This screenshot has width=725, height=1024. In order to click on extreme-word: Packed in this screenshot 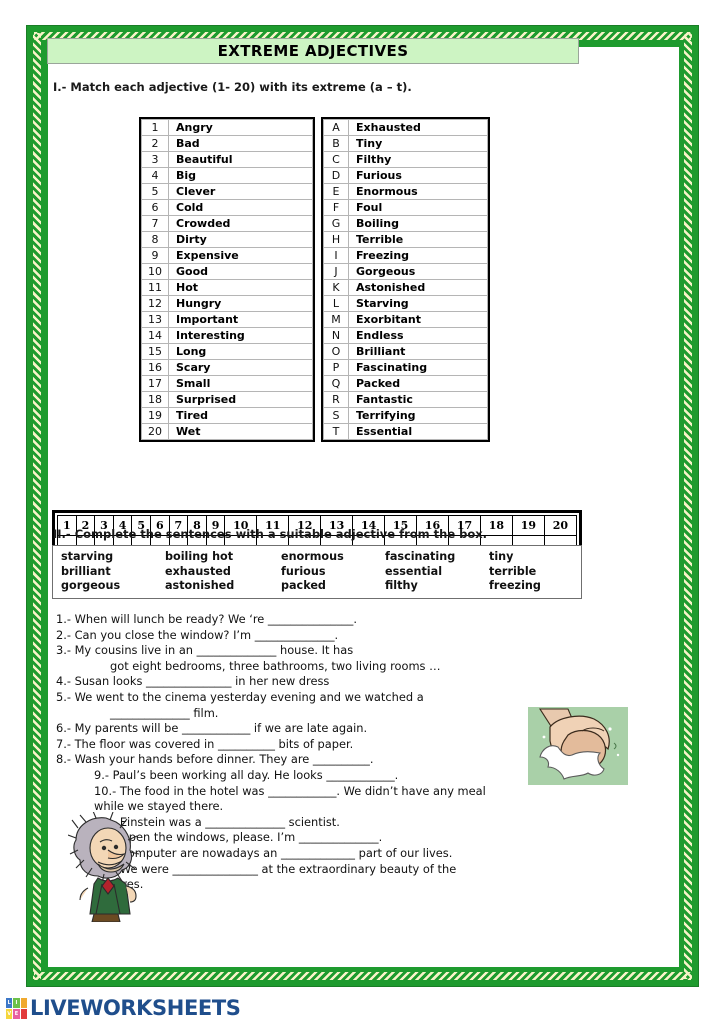, I will do `click(418, 383)`.